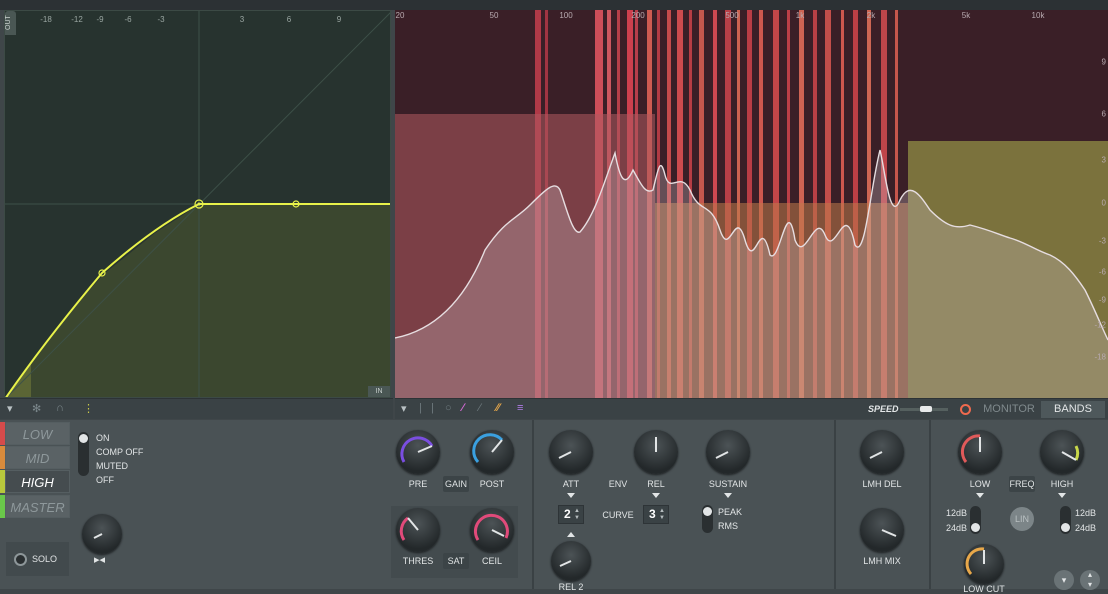 Image resolution: width=1108 pixels, height=594 pixels. What do you see at coordinates (289, 19) in the screenshot?
I see `curve-top-tick: 6` at bounding box center [289, 19].